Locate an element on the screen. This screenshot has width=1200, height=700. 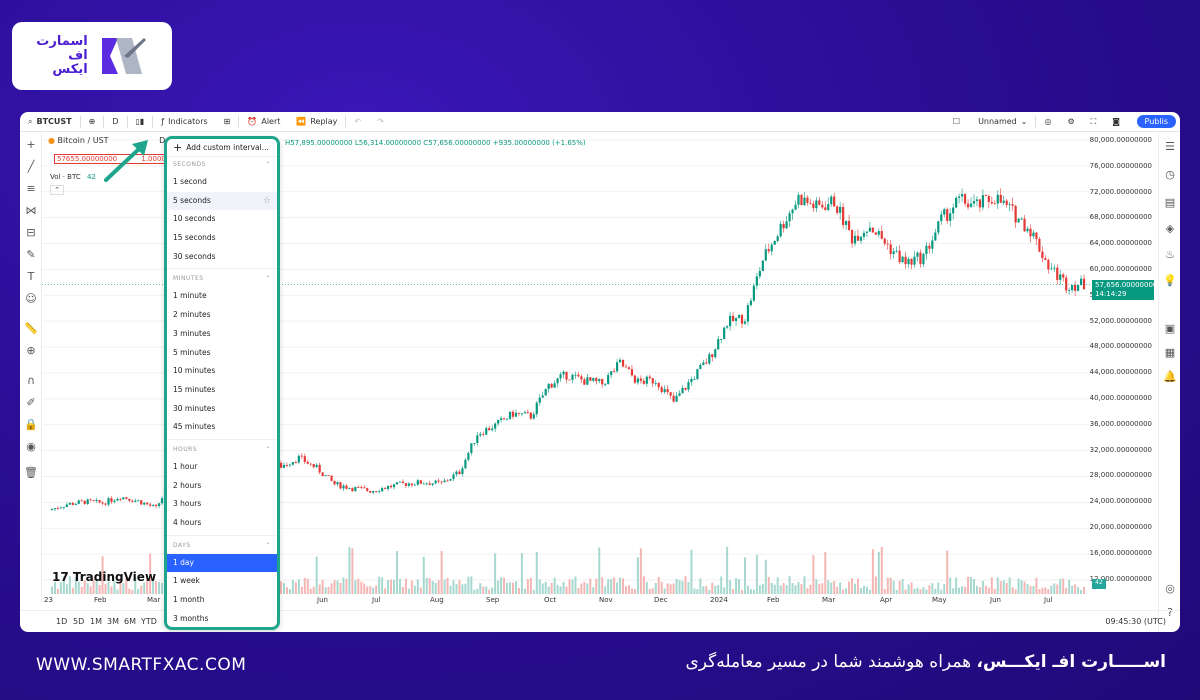
interval-option: 3 months is located at coordinates (222, 618).